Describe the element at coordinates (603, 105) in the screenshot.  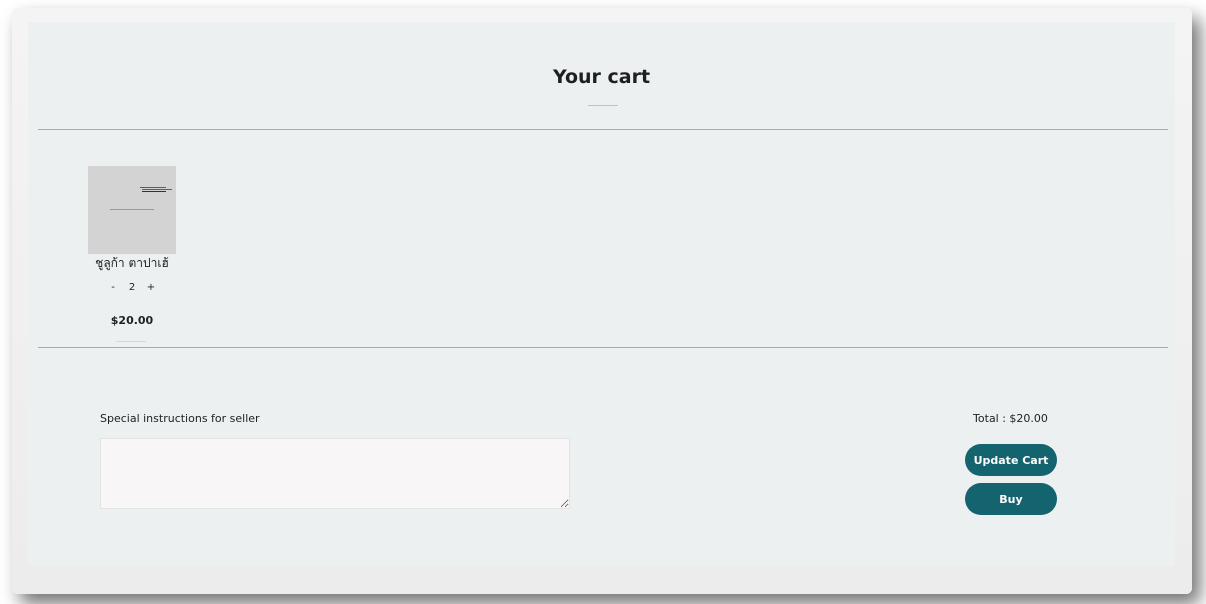
I see `title-underline` at that location.